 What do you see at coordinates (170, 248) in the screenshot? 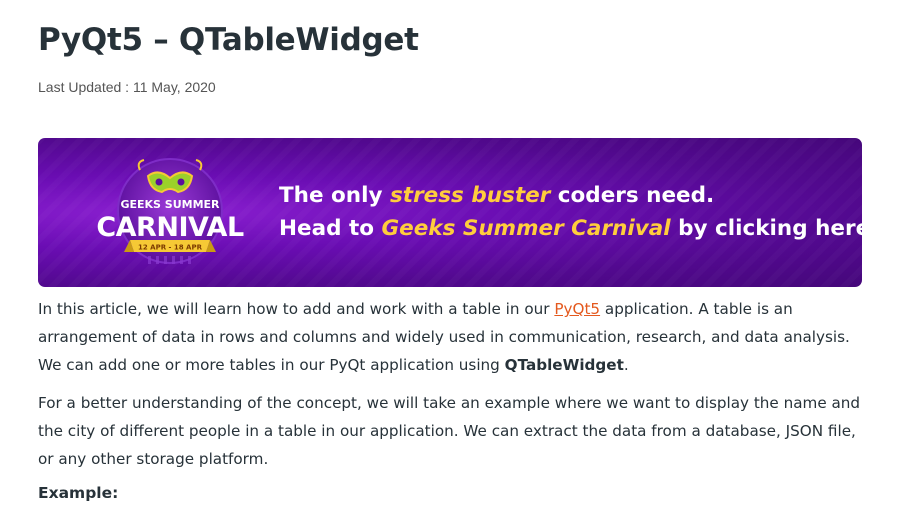
I see `logo-dates-text: 12 APR - 18 APR` at bounding box center [170, 248].